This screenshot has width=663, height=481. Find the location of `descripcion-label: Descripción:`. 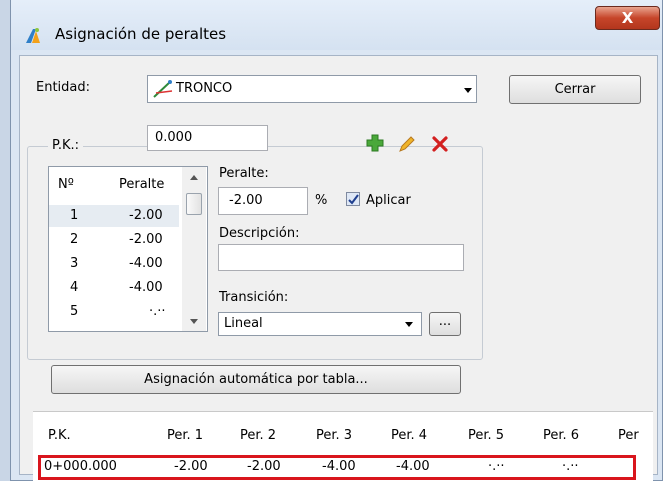

descripcion-label: Descripción: is located at coordinates (259, 233).